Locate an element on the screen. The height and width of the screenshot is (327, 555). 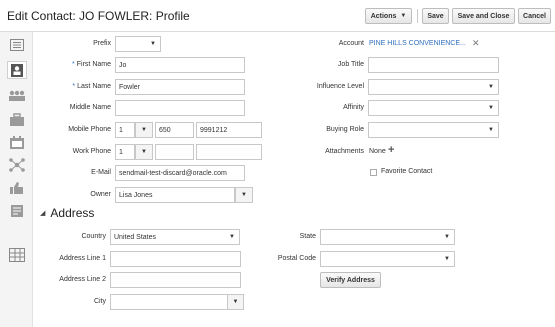
actions-menu-button: Actions ▼ is located at coordinates (388, 16).